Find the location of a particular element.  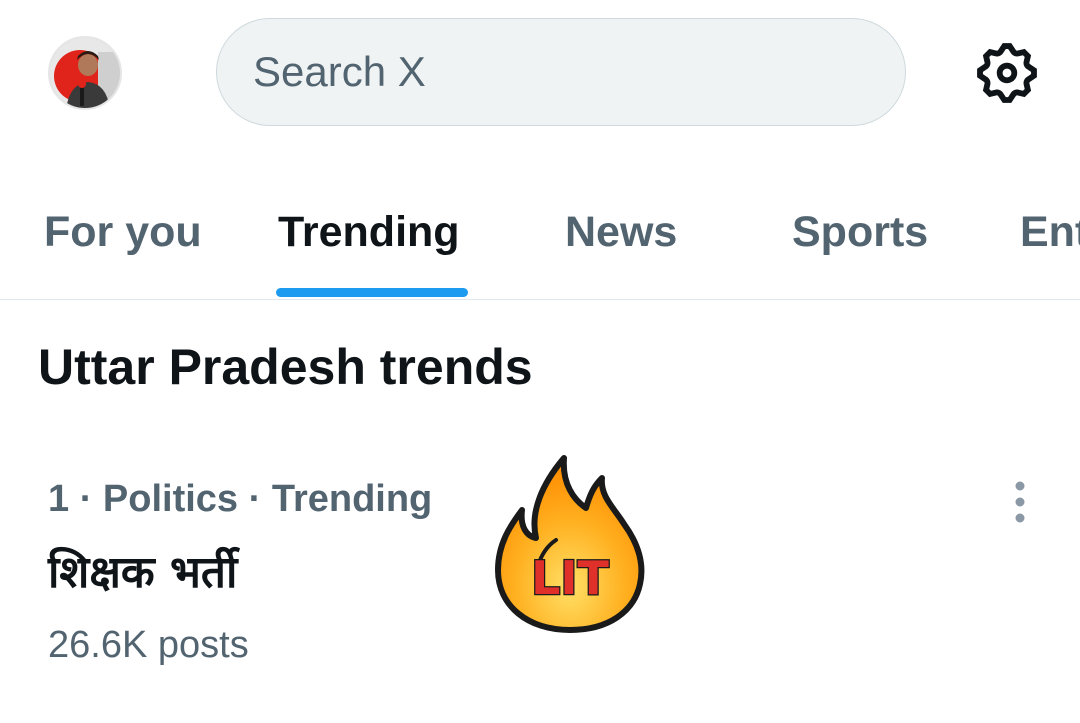

profile-avatar is located at coordinates (85, 73).